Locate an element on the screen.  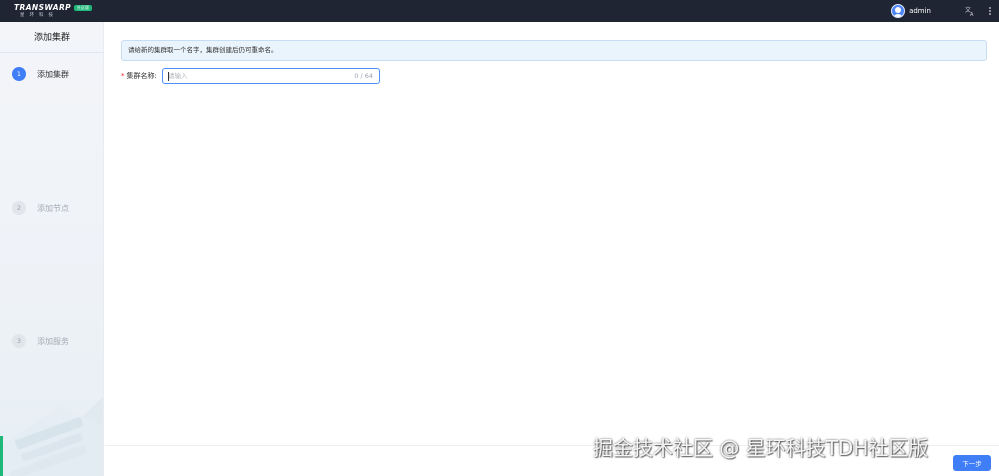
transwarp-logo: TRANSWARP 星环科技 社区版 is located at coordinates (59, 11).